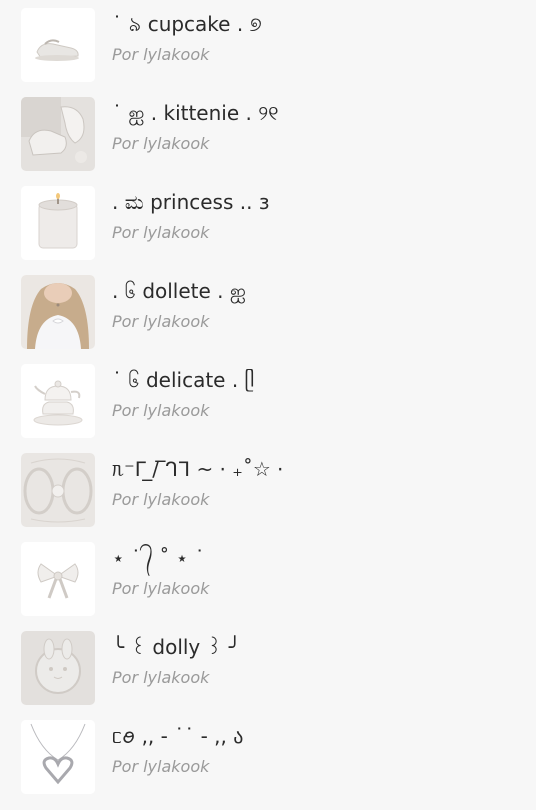  What do you see at coordinates (195, 113) in the screenshot?
I see `playlist-title: ˙ ஐ . kittenie . ୨୧` at bounding box center [195, 113].